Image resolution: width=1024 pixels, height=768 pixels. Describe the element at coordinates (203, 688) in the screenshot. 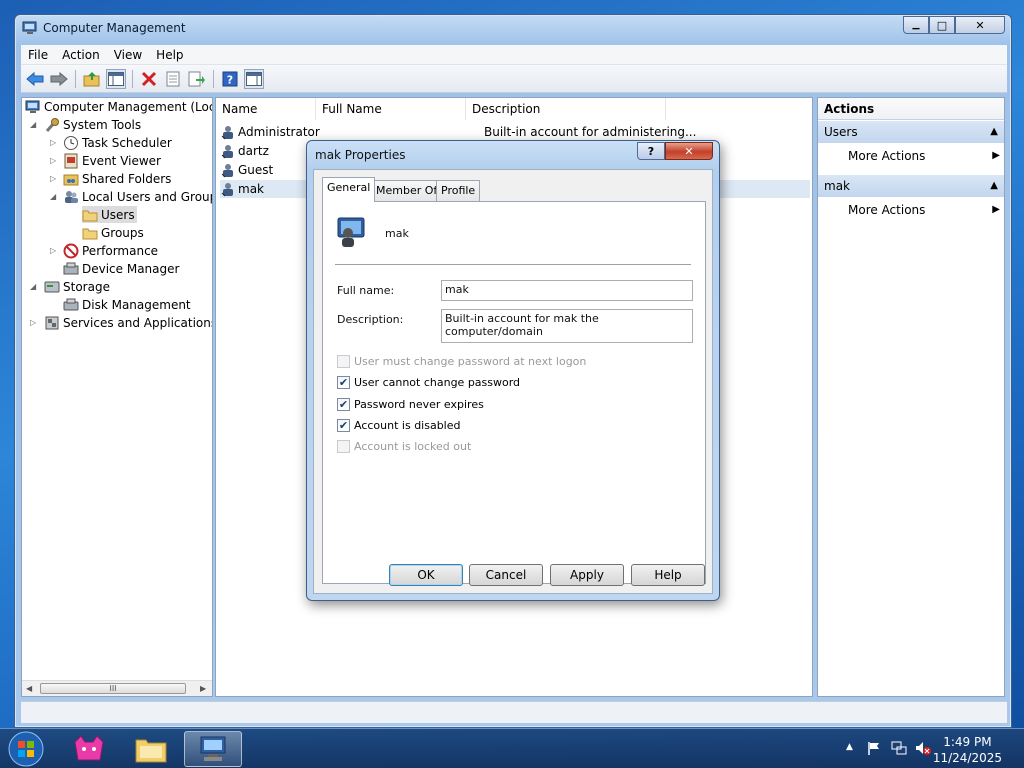

I see `scroll-right-icon: ▶` at that location.